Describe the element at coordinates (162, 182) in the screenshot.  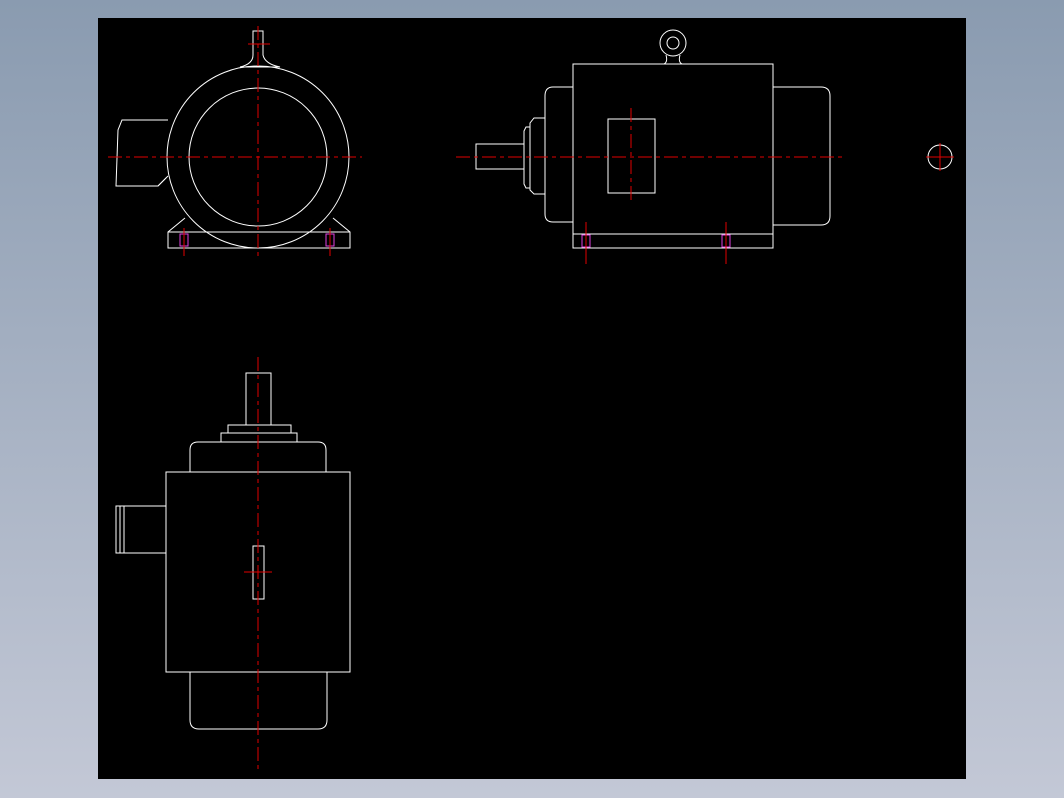
I see `front-terminal-box-edge` at that location.